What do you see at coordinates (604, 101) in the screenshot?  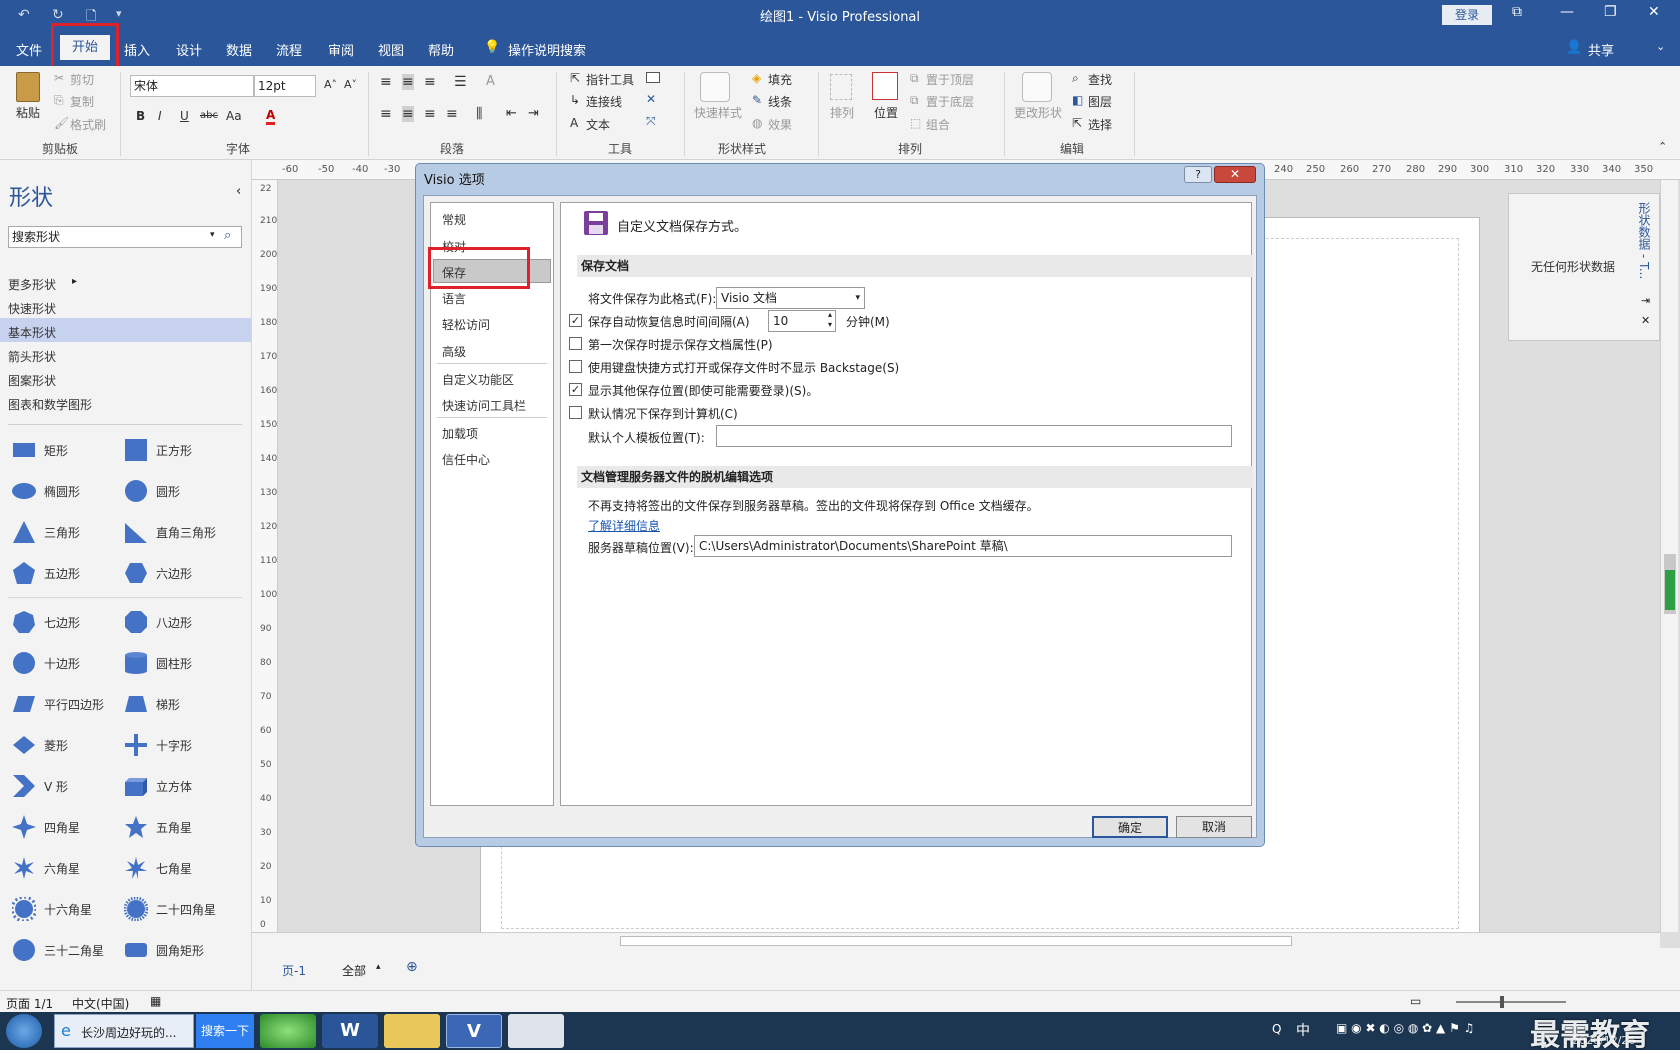 I see `connector-button: 连接线` at bounding box center [604, 101].